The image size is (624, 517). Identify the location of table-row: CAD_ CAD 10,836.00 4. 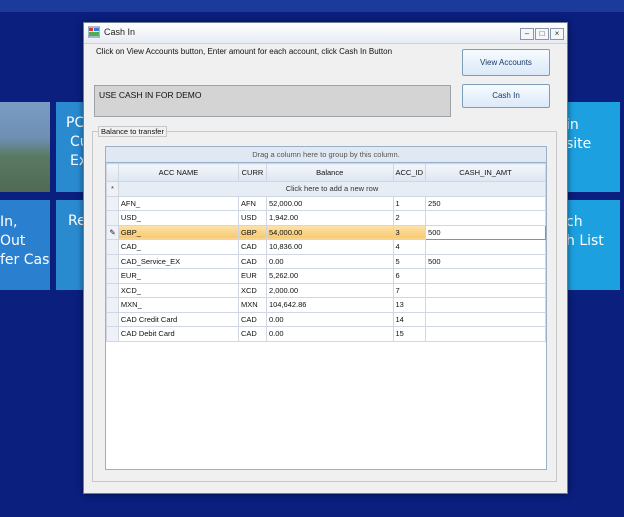
(326, 247).